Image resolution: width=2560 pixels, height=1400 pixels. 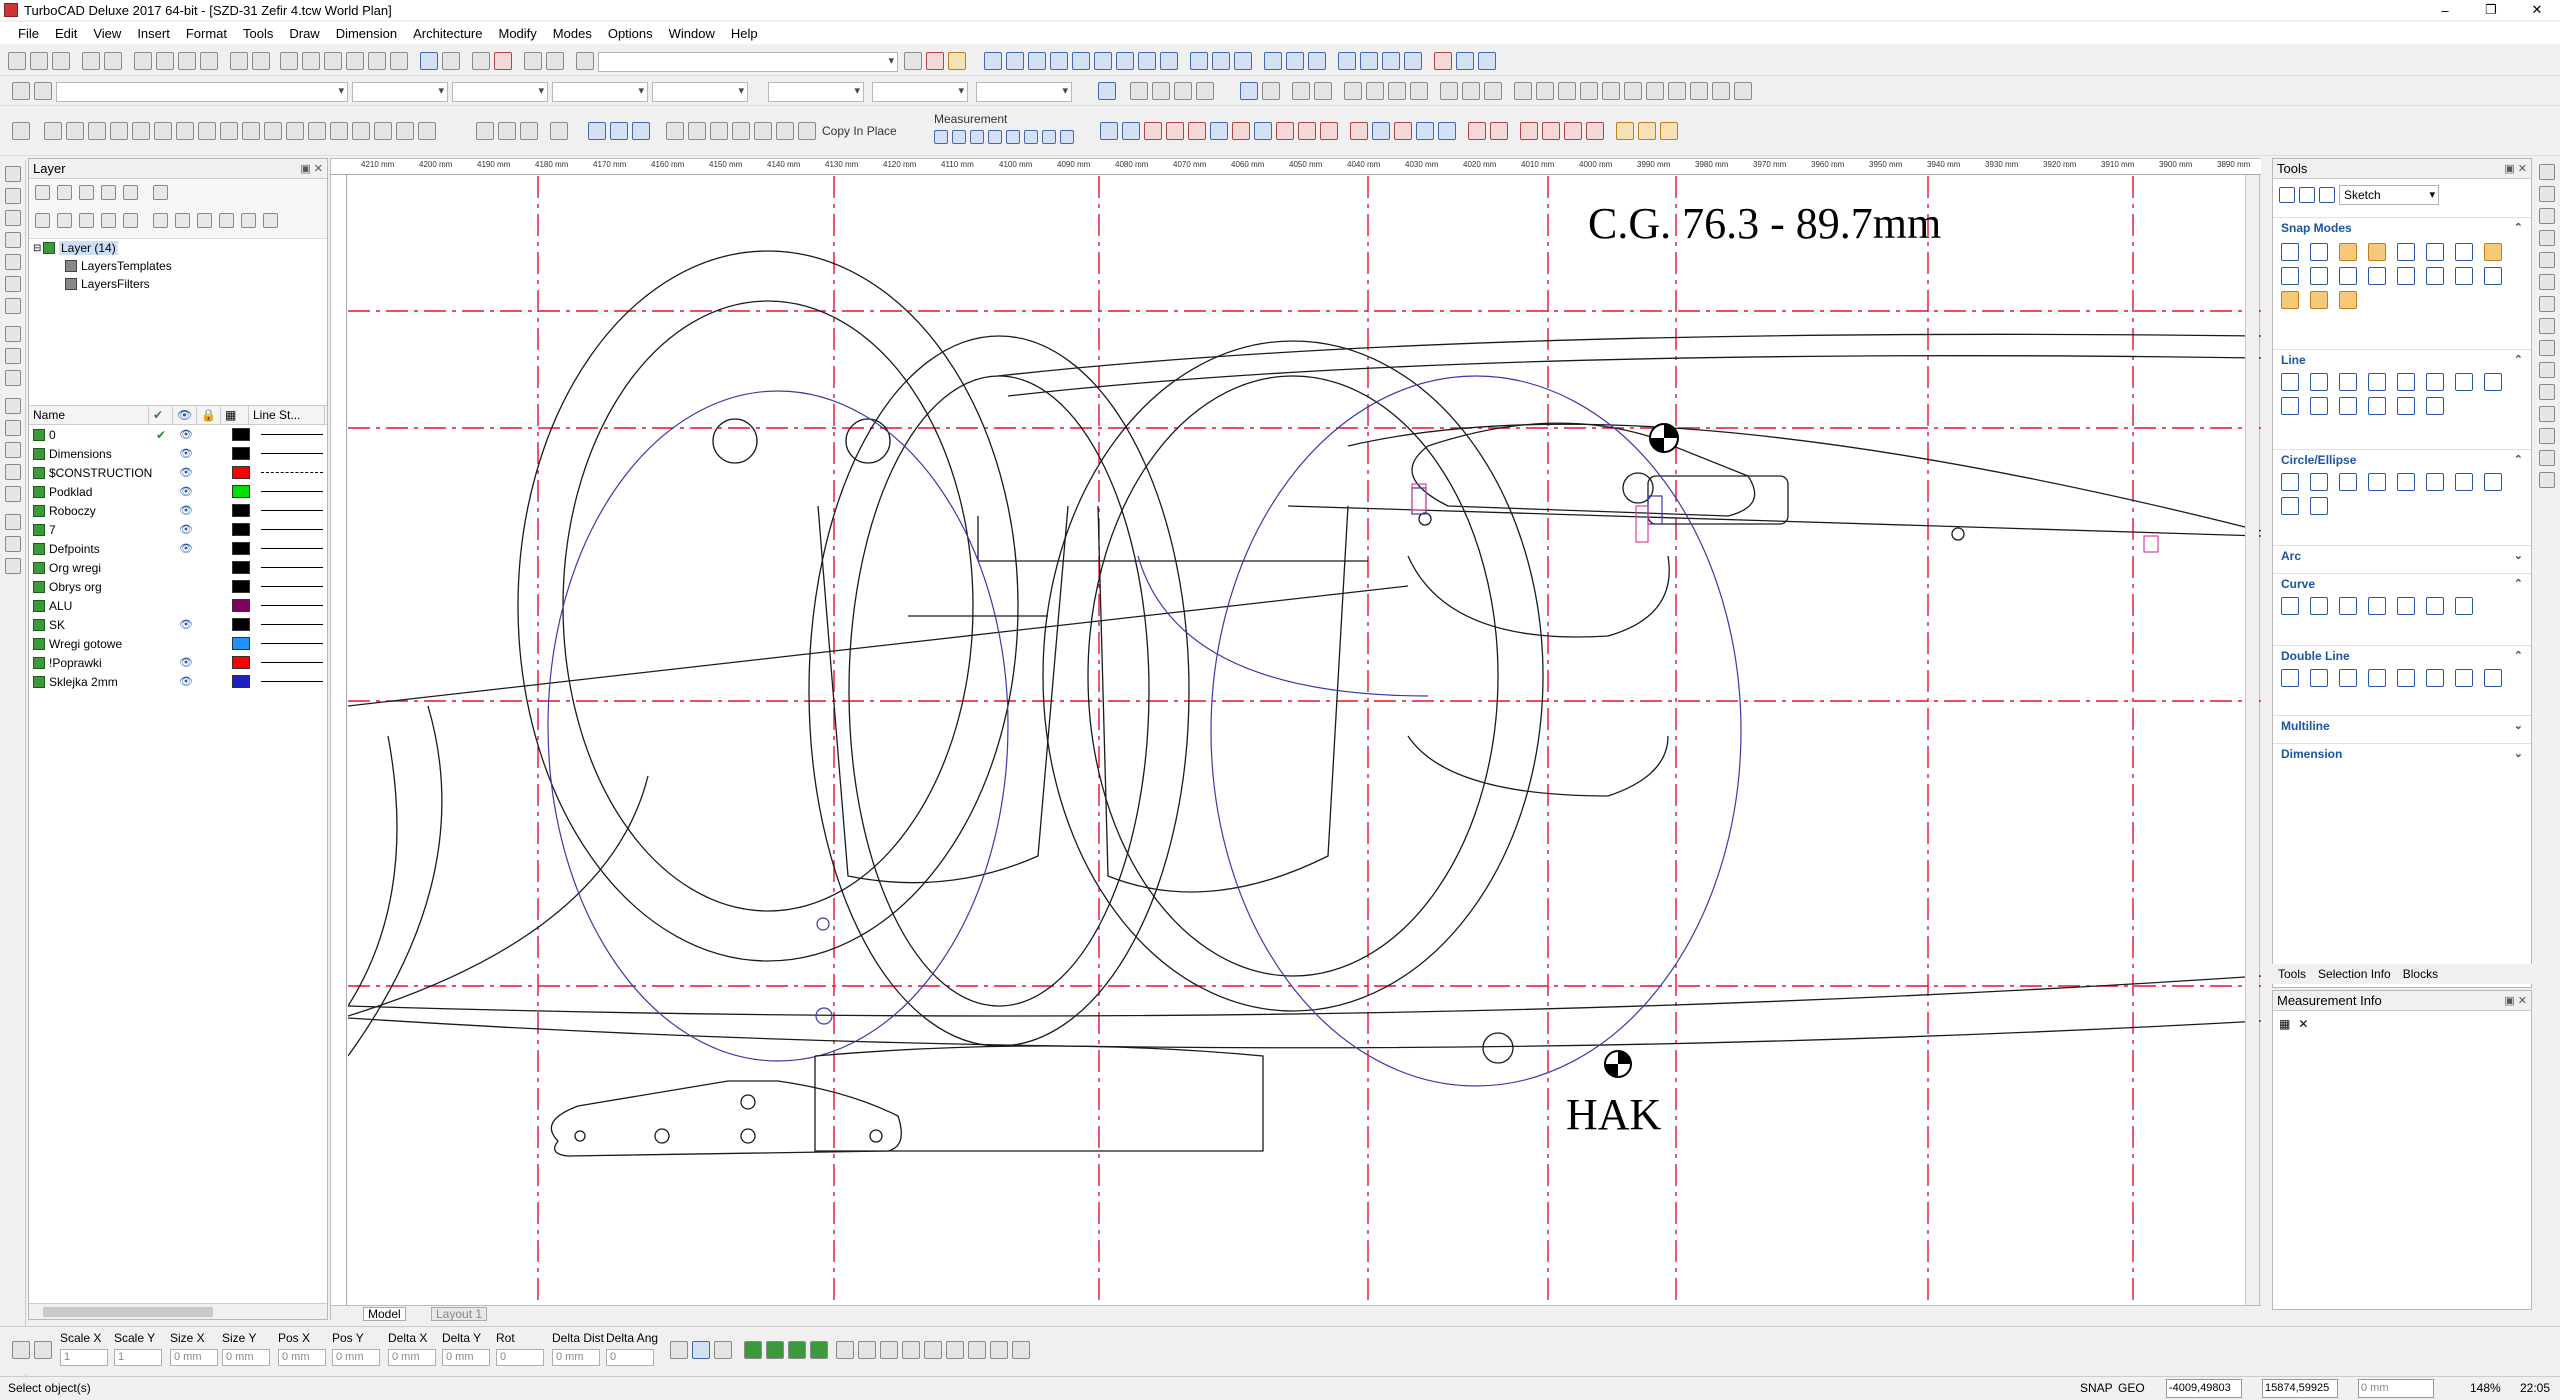 What do you see at coordinates (86, 220) in the screenshot?
I see `layer-set-current-icon` at bounding box center [86, 220].